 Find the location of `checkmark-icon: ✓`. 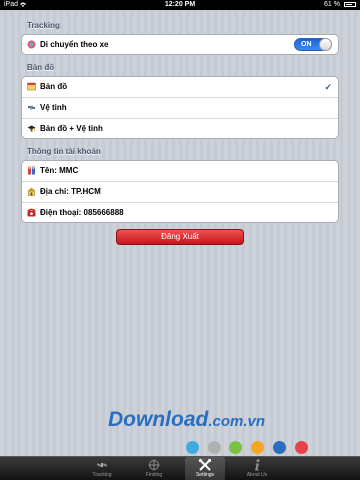

checkmark-icon: ✓ is located at coordinates (328, 87).